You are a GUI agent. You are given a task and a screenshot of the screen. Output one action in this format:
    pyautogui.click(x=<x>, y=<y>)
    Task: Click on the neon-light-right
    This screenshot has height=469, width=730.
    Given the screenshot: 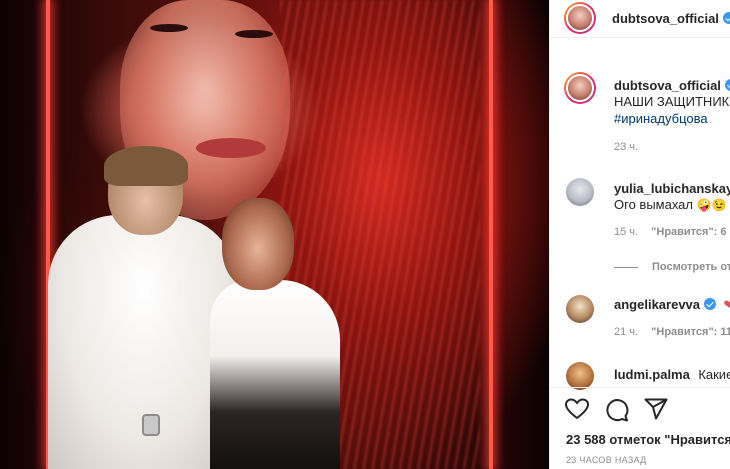 What is the action you would take?
    pyautogui.click(x=491, y=234)
    